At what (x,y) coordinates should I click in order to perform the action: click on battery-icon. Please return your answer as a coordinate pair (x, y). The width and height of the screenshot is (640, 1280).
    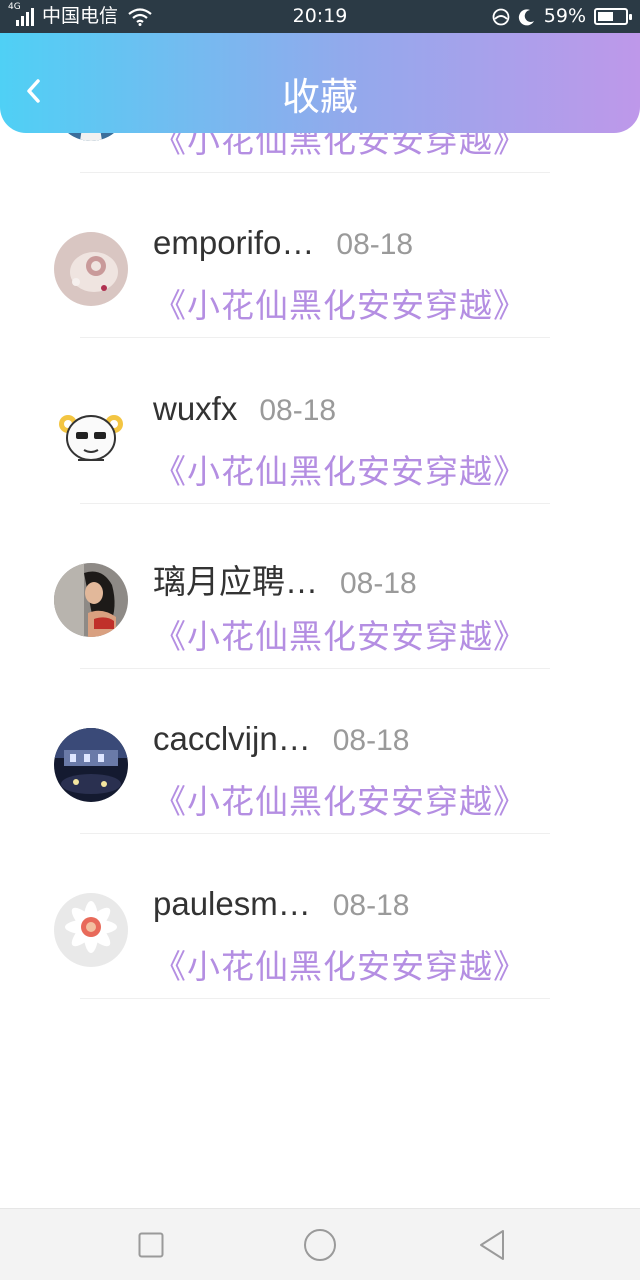
    Looking at the image, I should click on (613, 16).